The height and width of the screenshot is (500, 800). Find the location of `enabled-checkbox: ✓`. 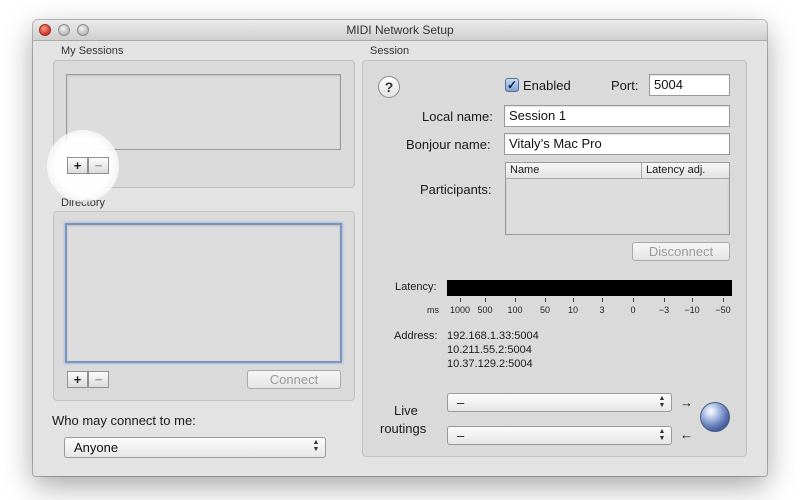

enabled-checkbox: ✓ is located at coordinates (512, 85).